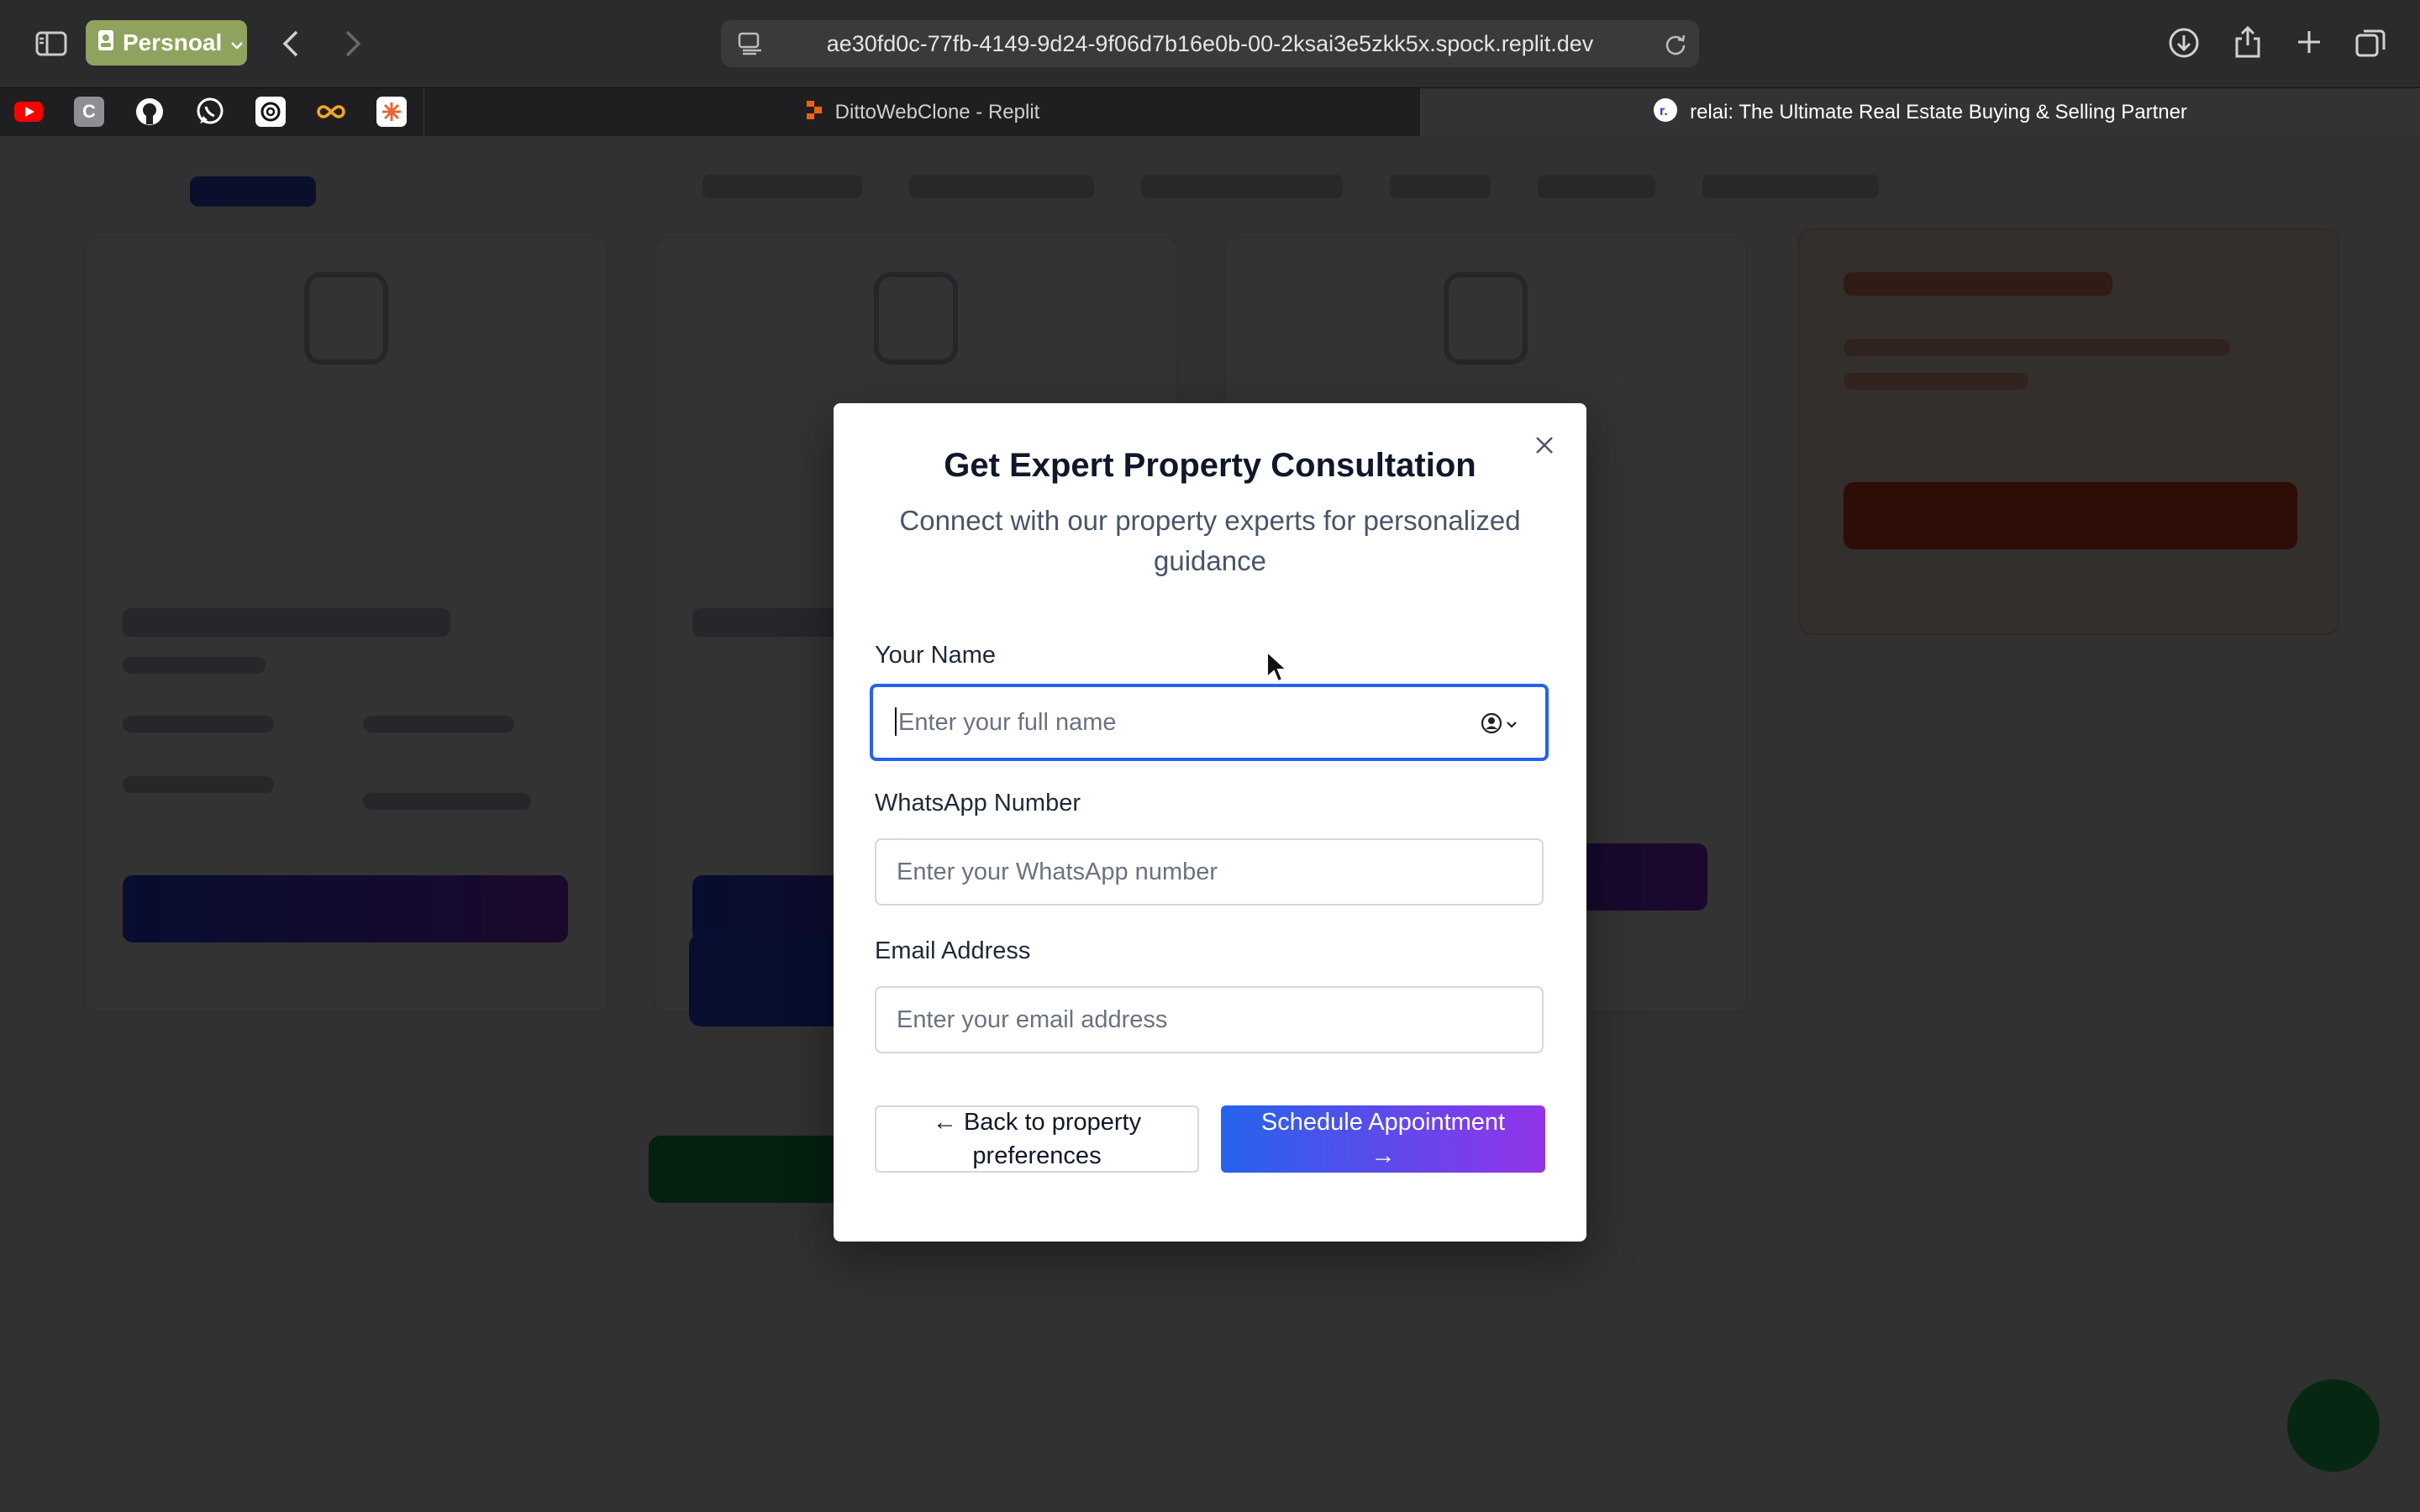 The width and height of the screenshot is (2420, 1512). What do you see at coordinates (1210, 465) in the screenshot?
I see `modal-title: Get Expert Property Consultation` at bounding box center [1210, 465].